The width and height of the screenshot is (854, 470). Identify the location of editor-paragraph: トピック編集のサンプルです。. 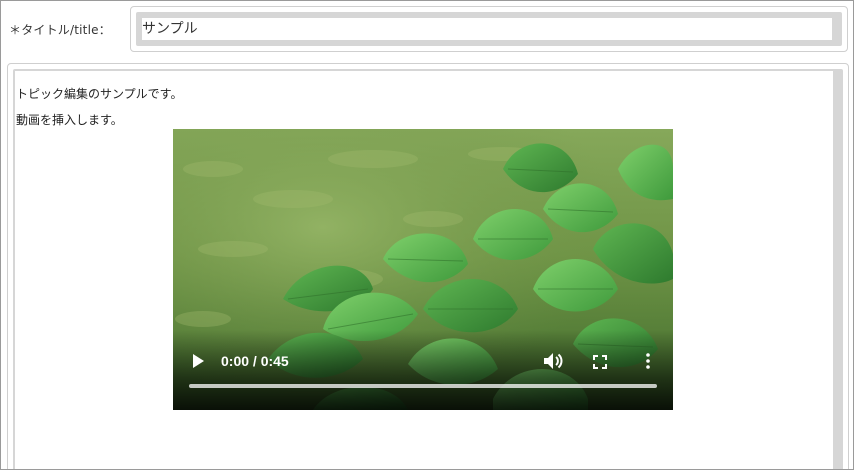
(99, 94).